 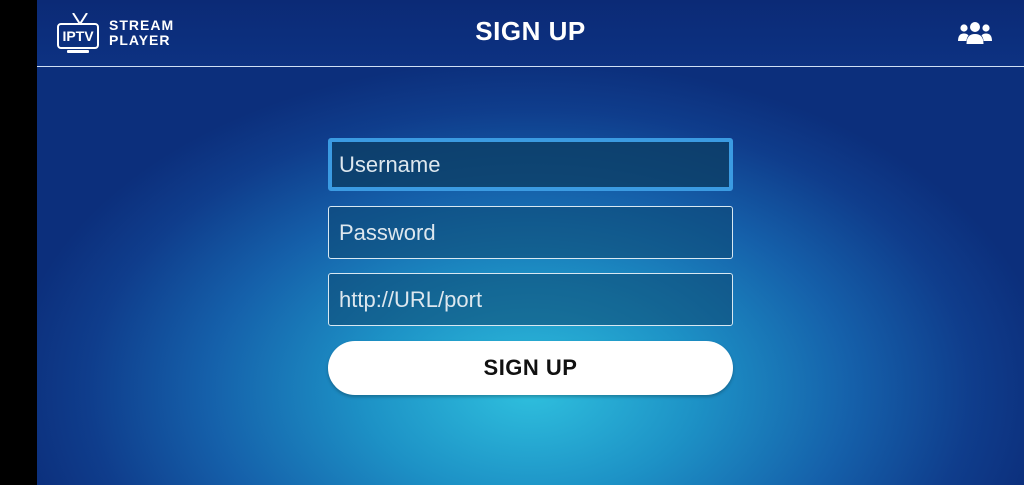 What do you see at coordinates (530, 164) in the screenshot?
I see `username-input` at bounding box center [530, 164].